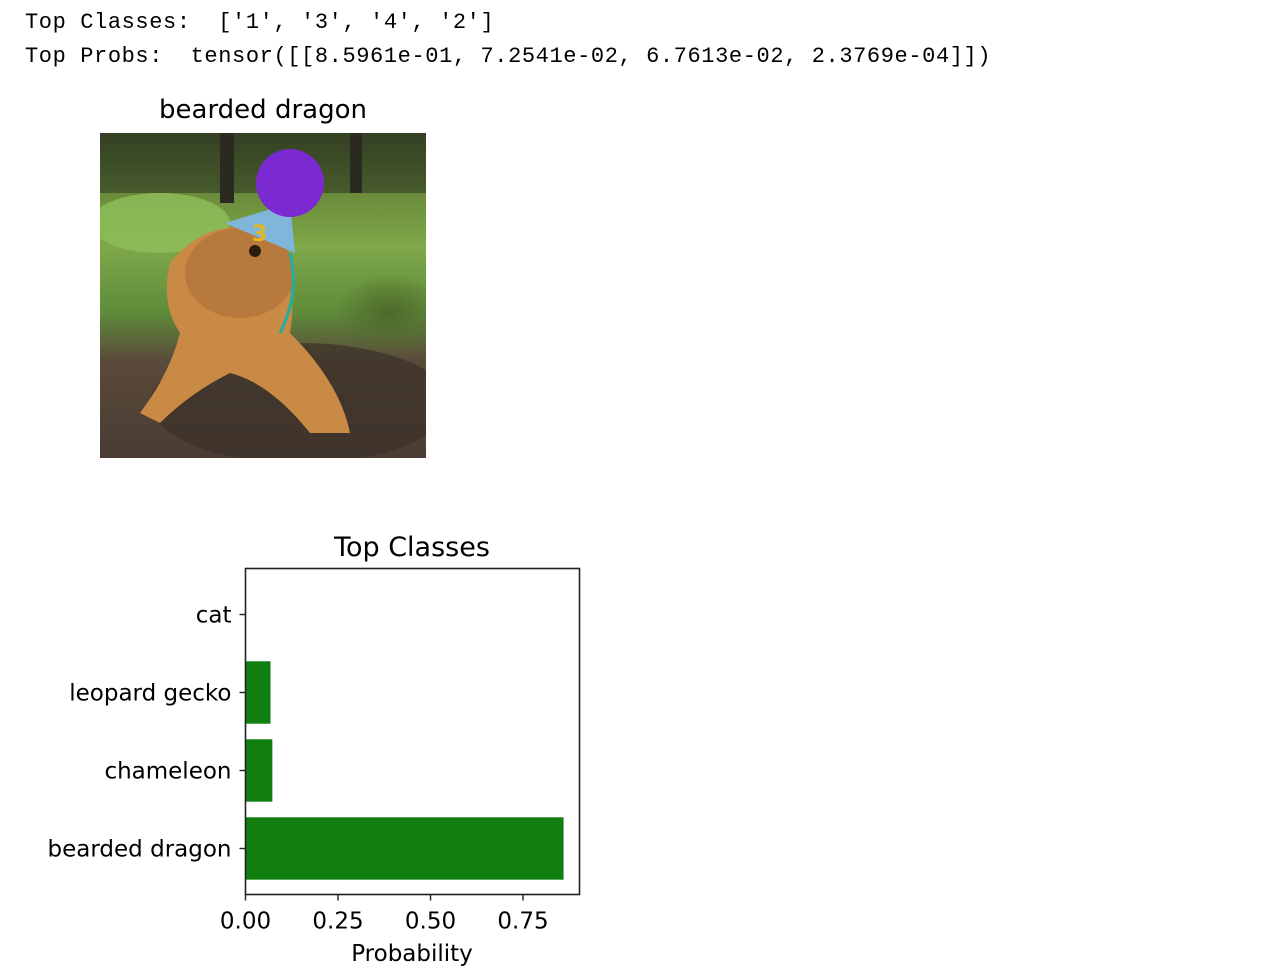 The image size is (1270, 974). Describe the element at coordinates (259, 770) in the screenshot. I see `bar-chameleon` at that location.